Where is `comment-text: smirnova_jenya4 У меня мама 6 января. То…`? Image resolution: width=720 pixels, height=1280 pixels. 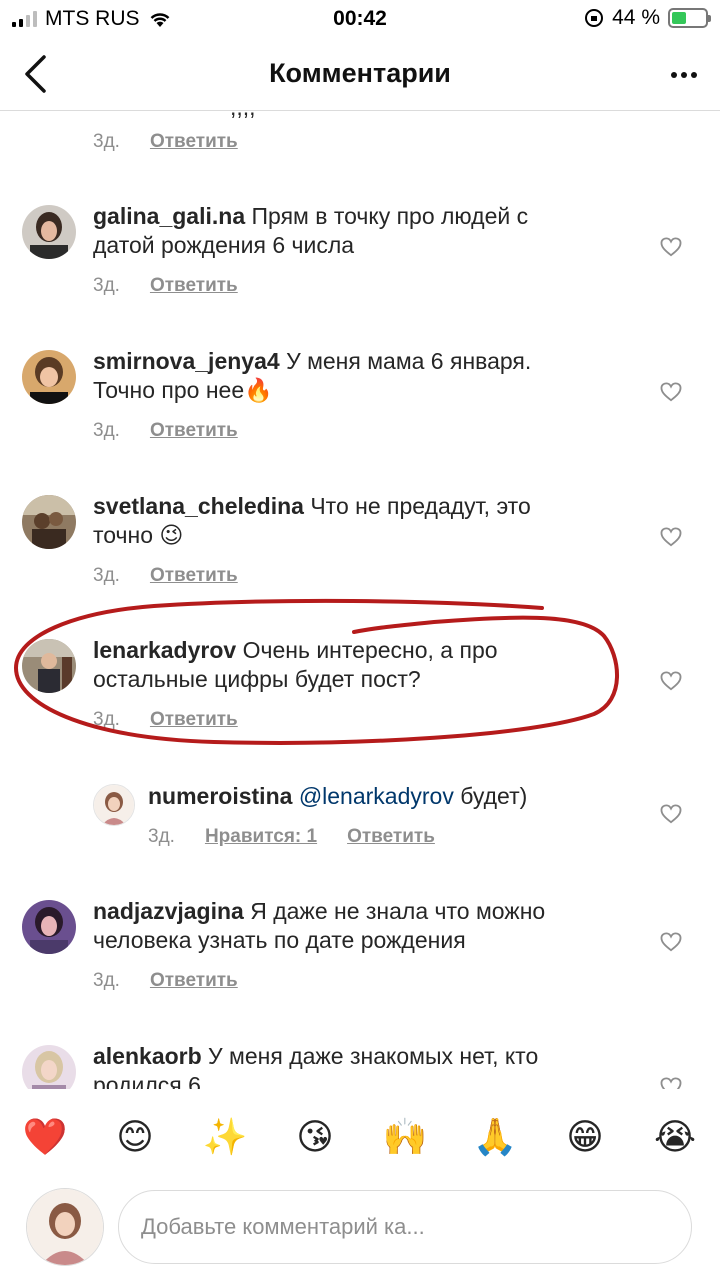
comment-text: smirnova_jenya4 У меня мама 6 января. То… is located at coordinates (312, 376).